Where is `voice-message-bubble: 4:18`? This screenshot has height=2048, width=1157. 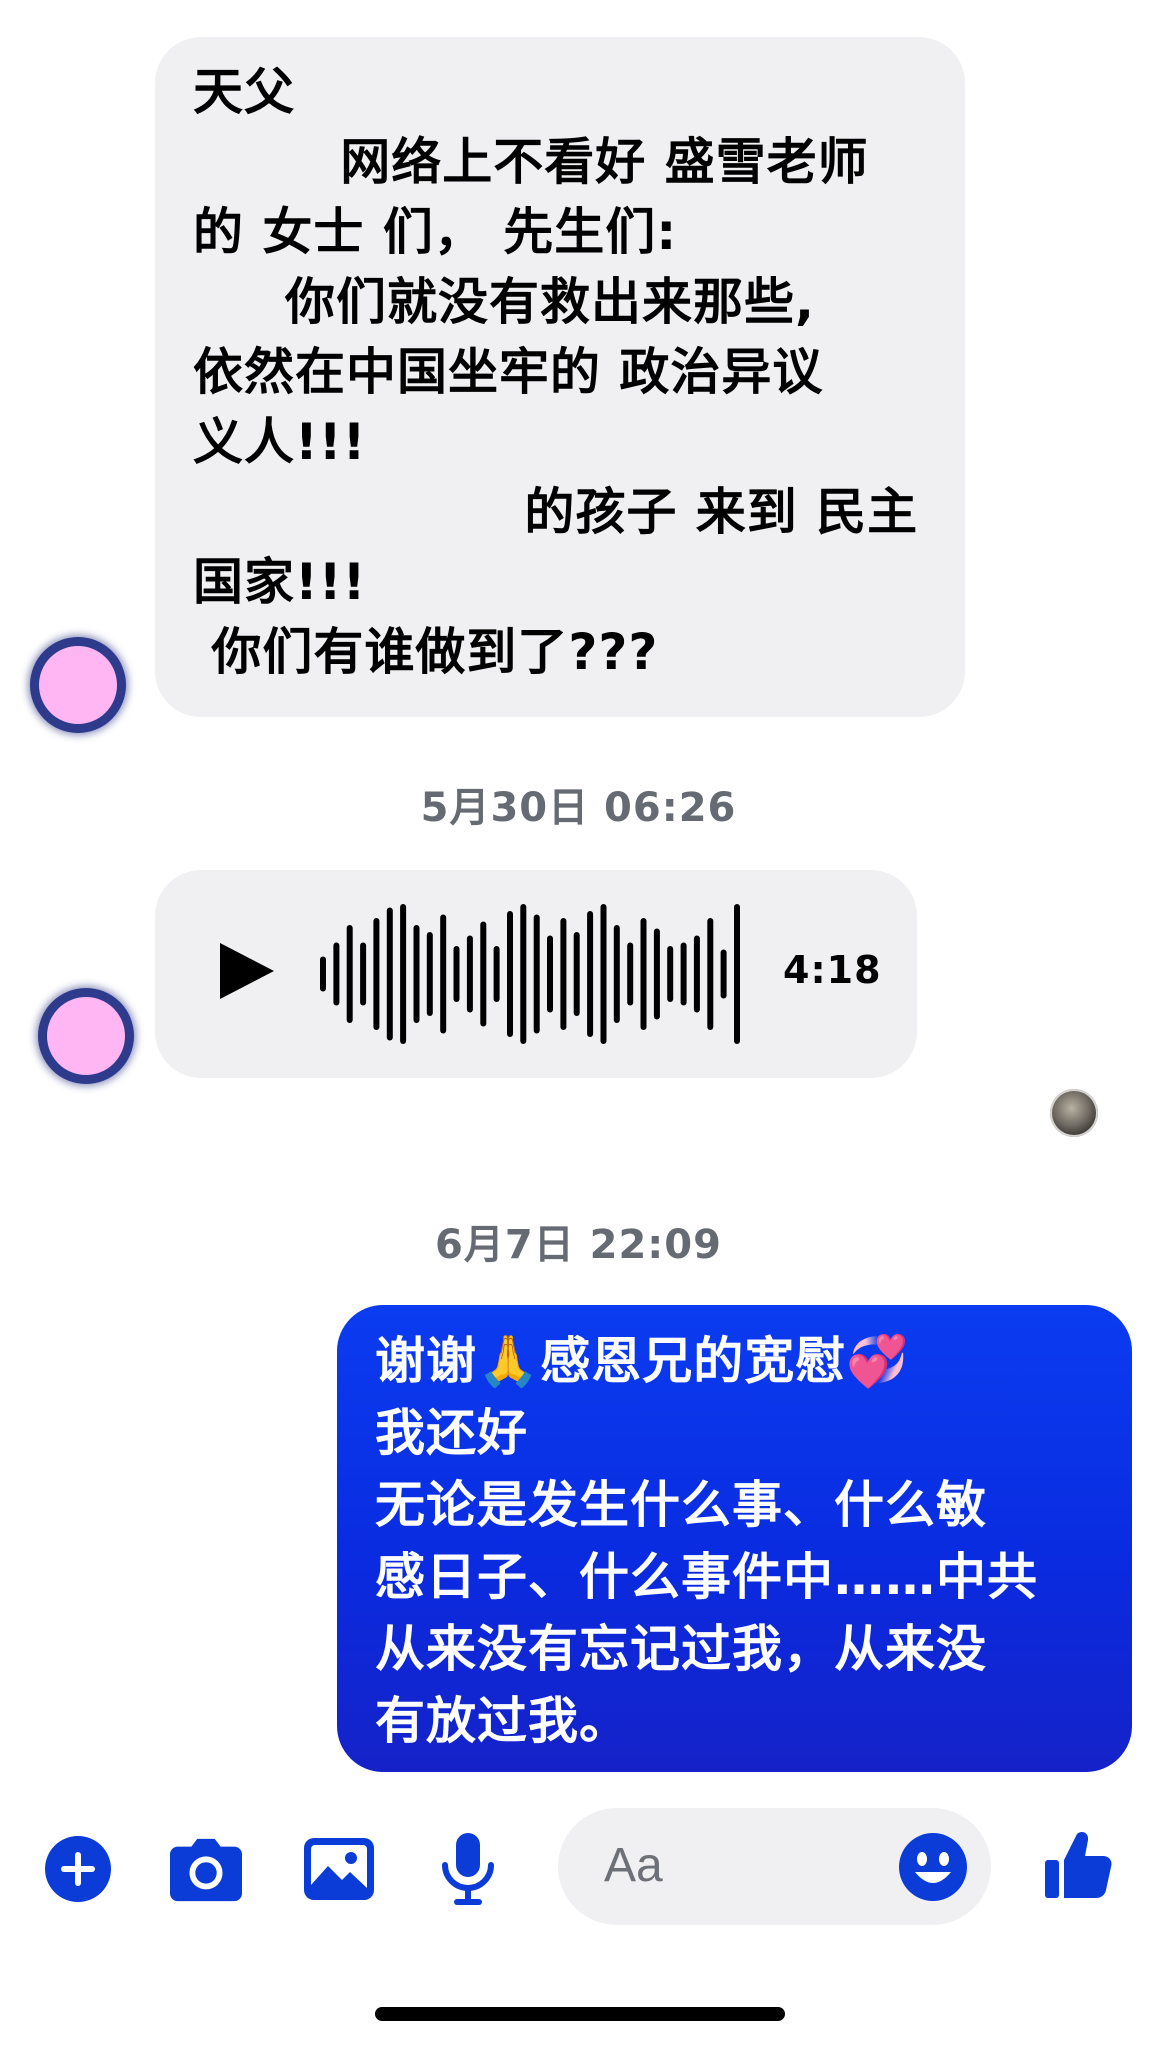
voice-message-bubble: 4:18 is located at coordinates (536, 974).